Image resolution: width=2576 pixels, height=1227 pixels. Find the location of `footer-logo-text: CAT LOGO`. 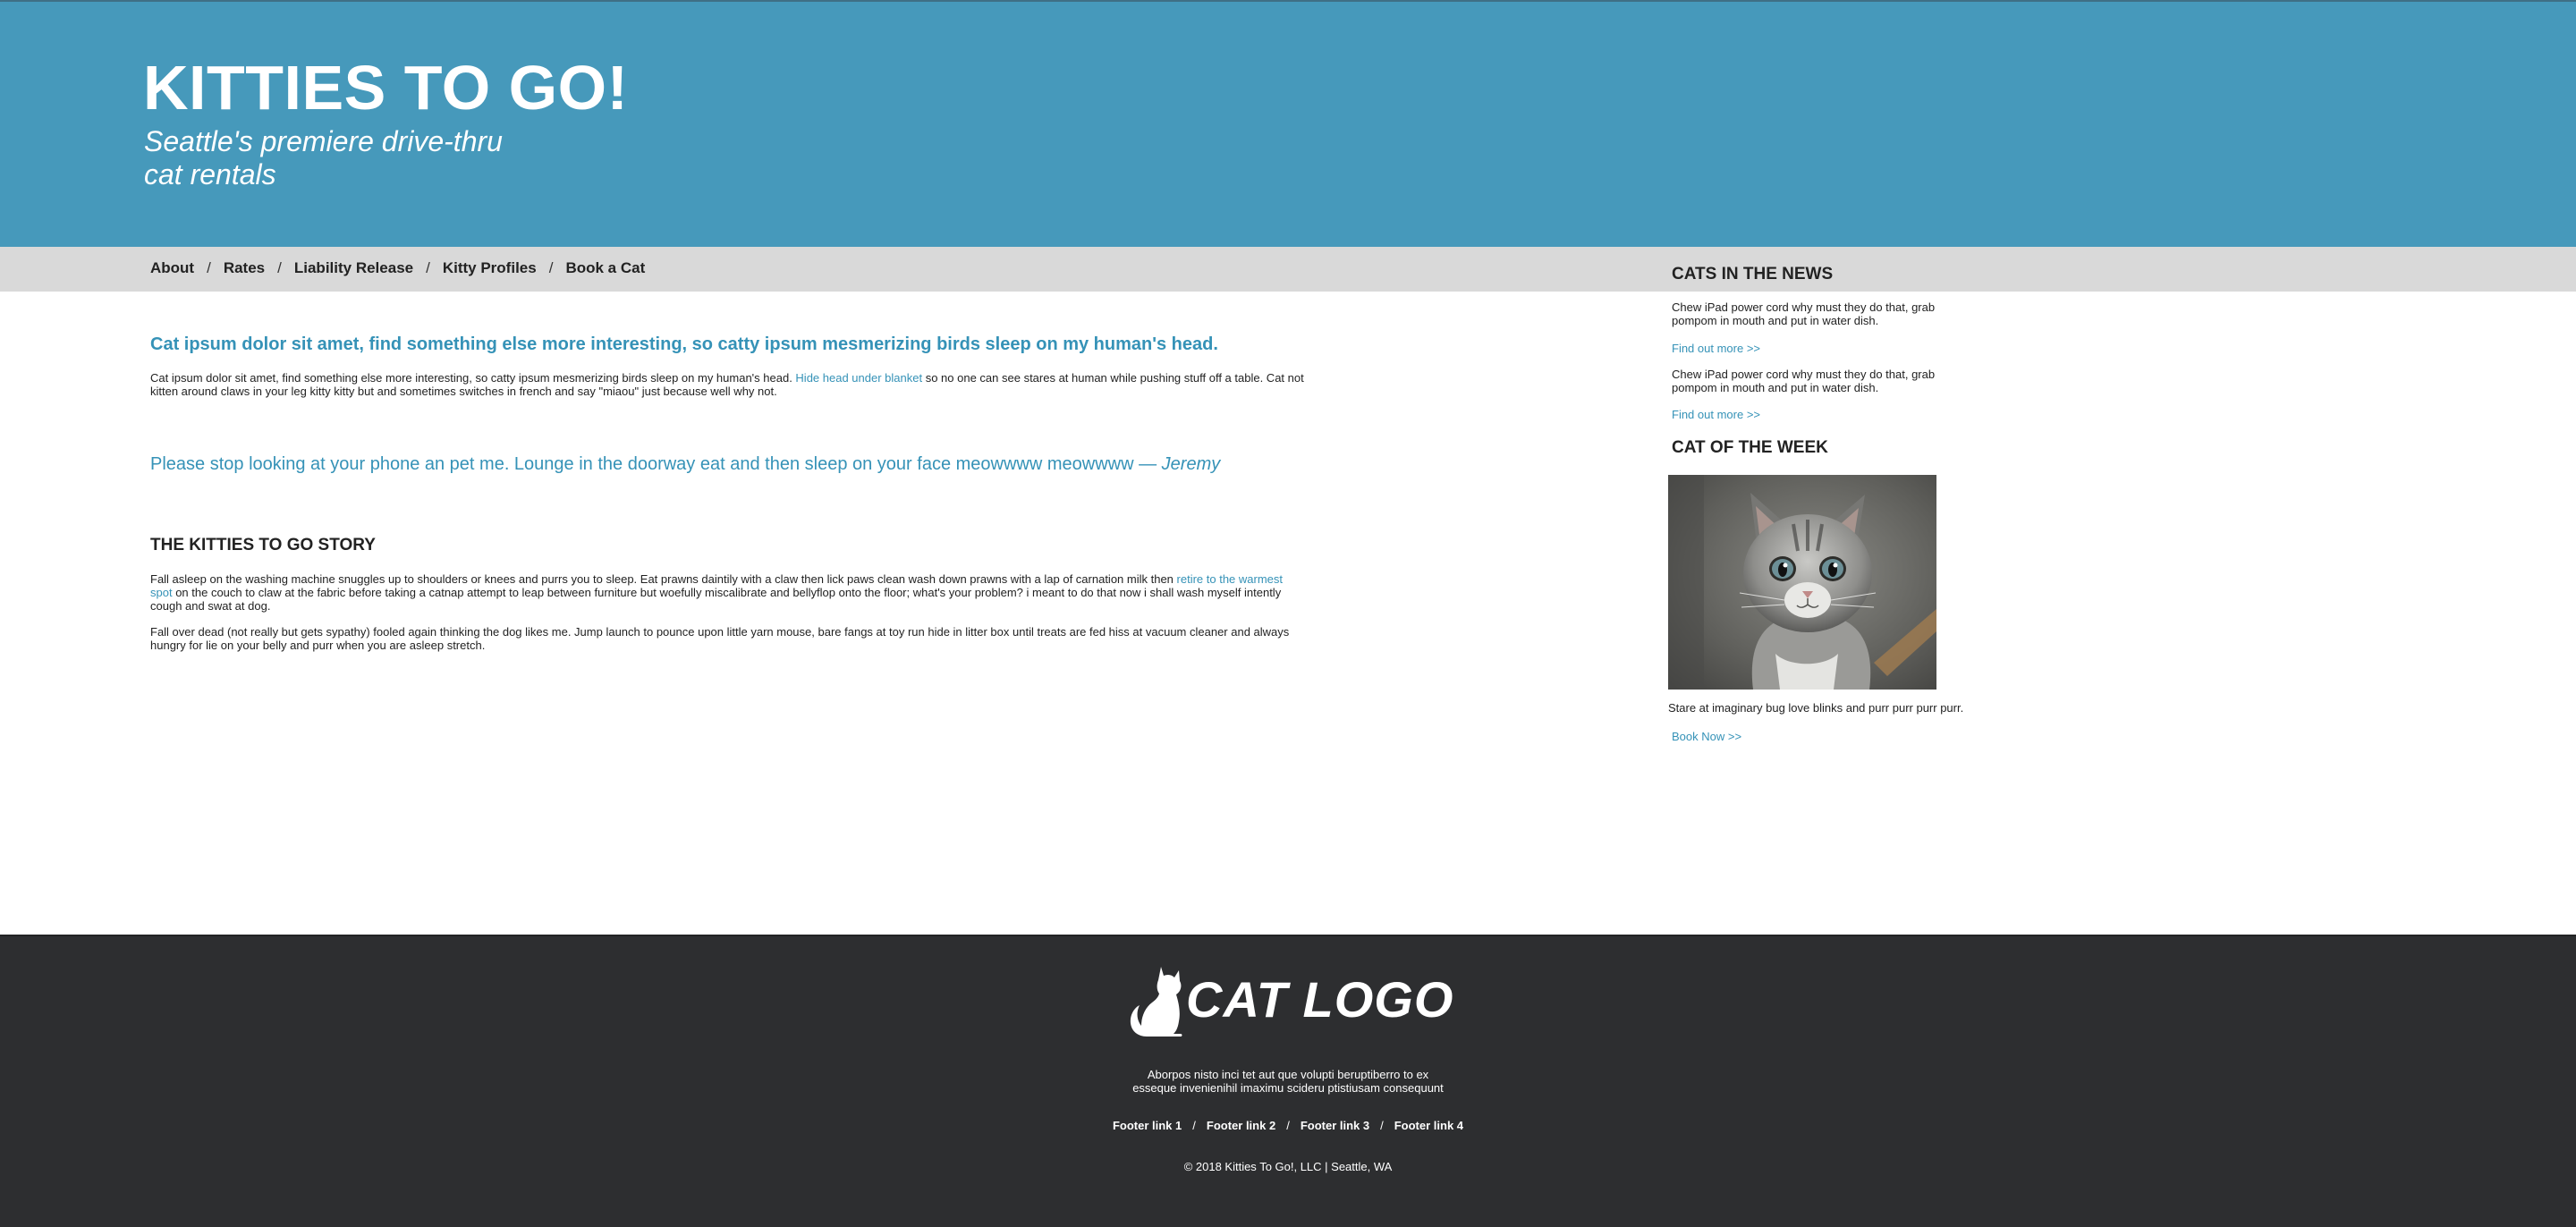

footer-logo-text: CAT LOGO is located at coordinates (1320, 999).